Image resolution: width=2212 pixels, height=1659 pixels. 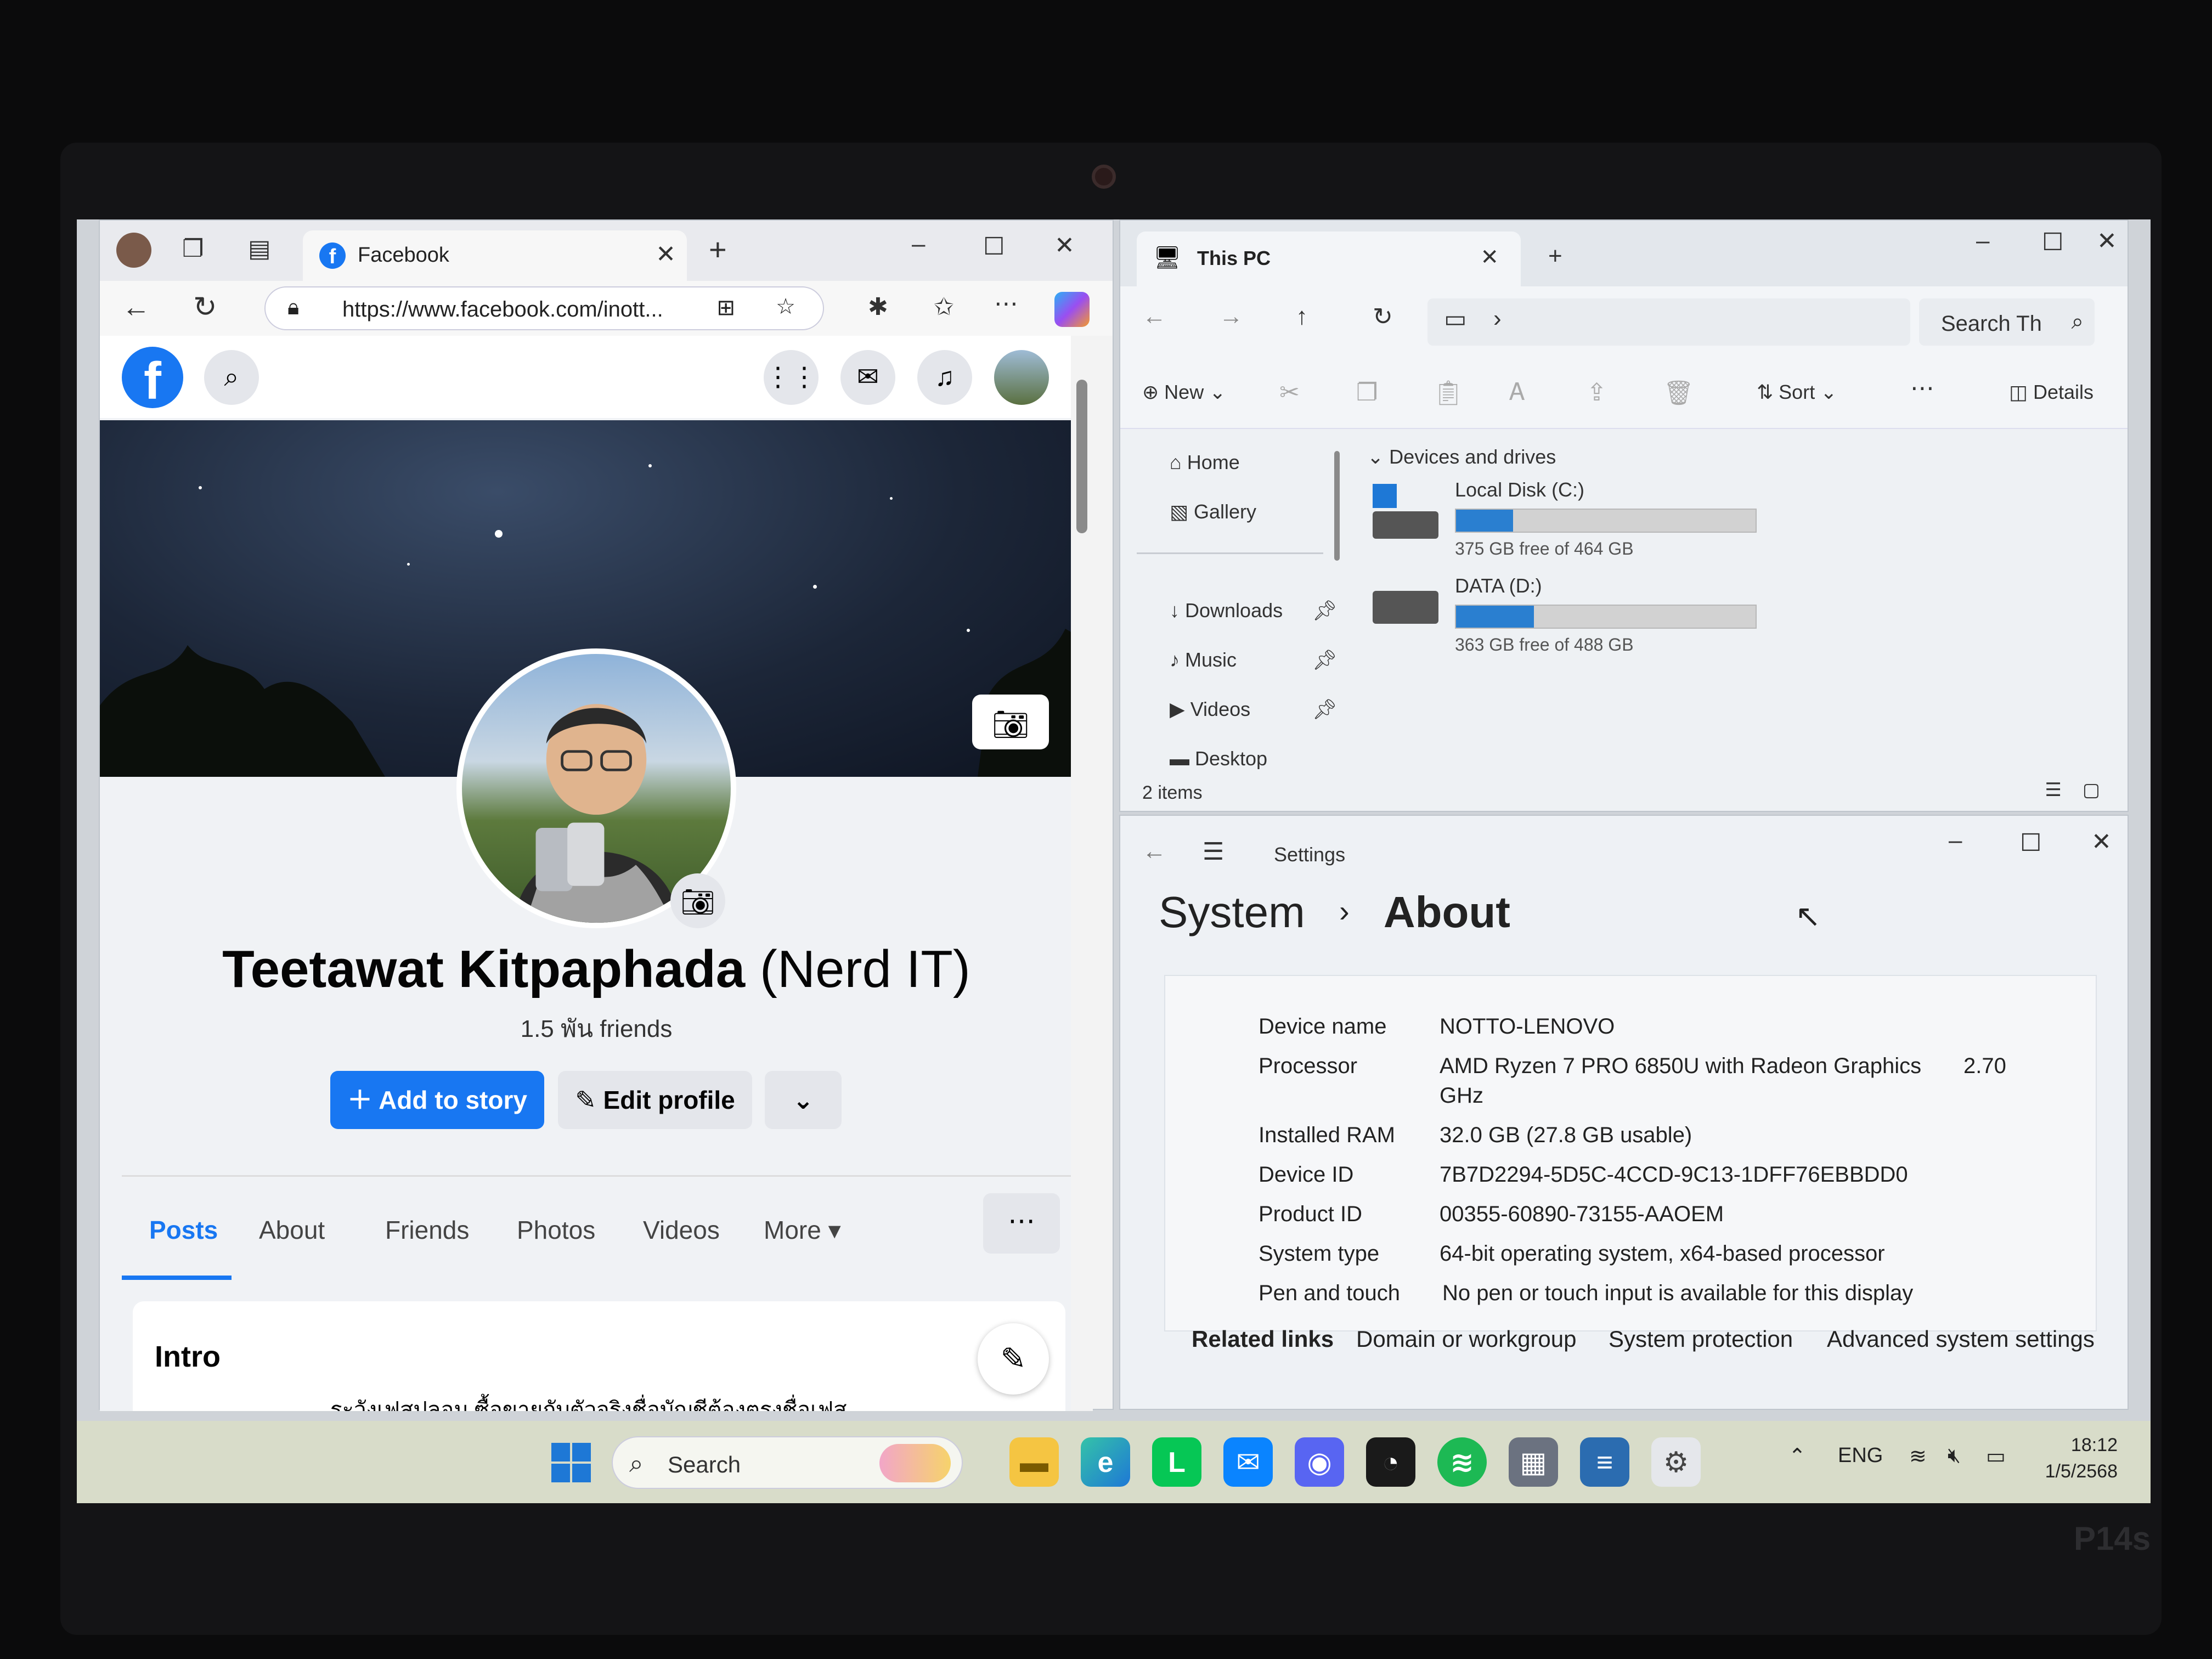 I want to click on edit-profile-button: ✎ Edit profile, so click(x=655, y=1100).